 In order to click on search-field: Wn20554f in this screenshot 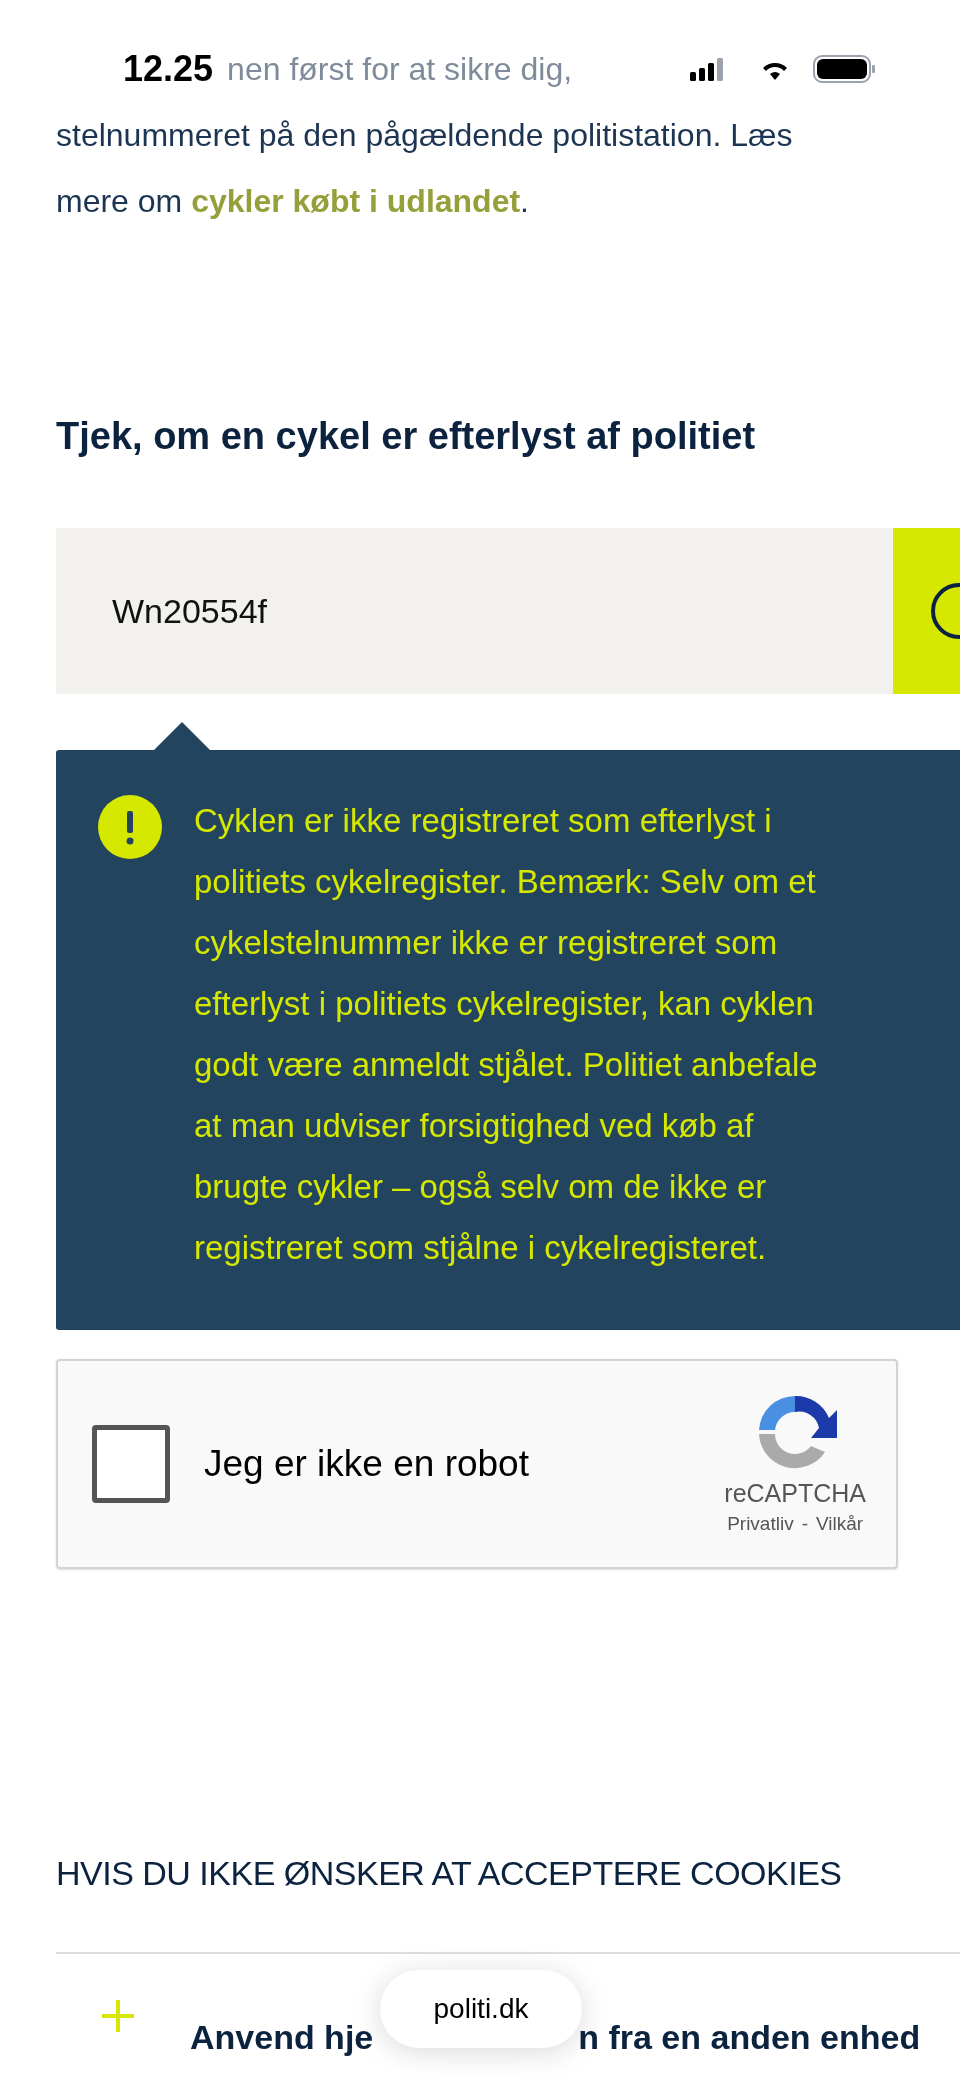, I will do `click(474, 611)`.